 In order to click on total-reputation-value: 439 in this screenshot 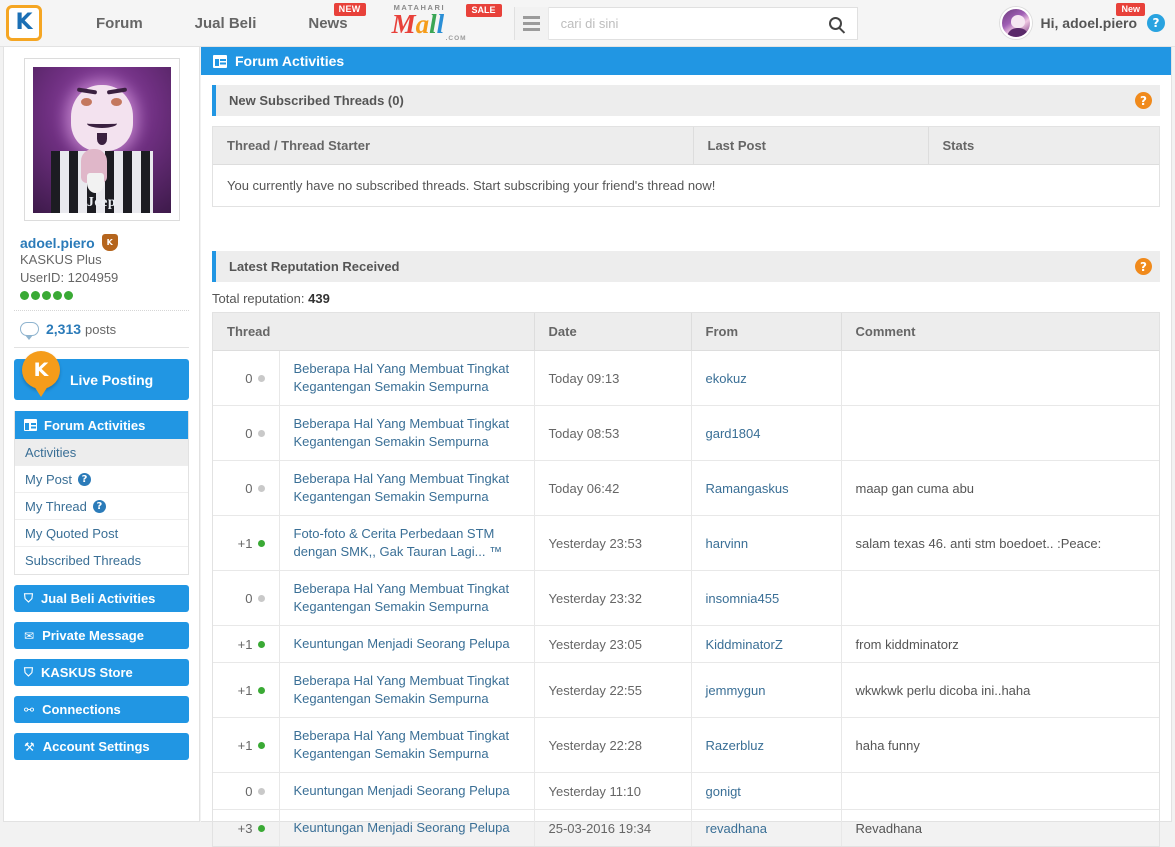, I will do `click(319, 298)`.